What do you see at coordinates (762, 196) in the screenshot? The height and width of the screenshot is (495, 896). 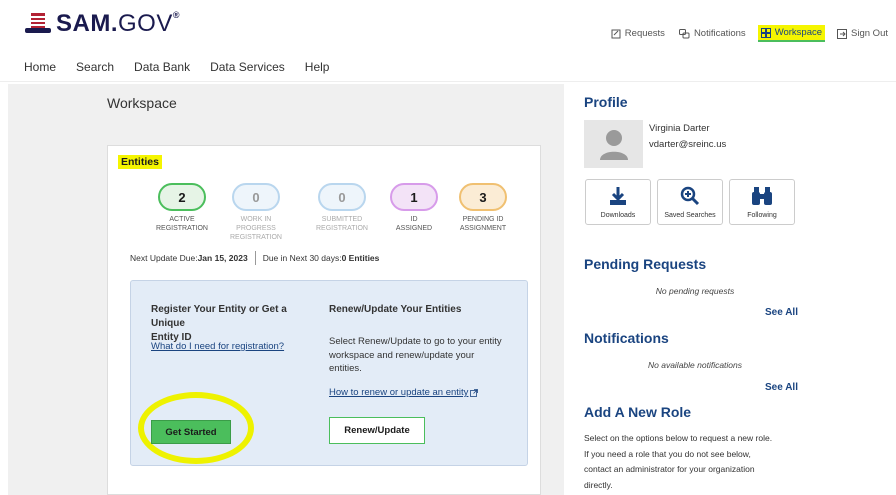 I see `binoculars-icon` at bounding box center [762, 196].